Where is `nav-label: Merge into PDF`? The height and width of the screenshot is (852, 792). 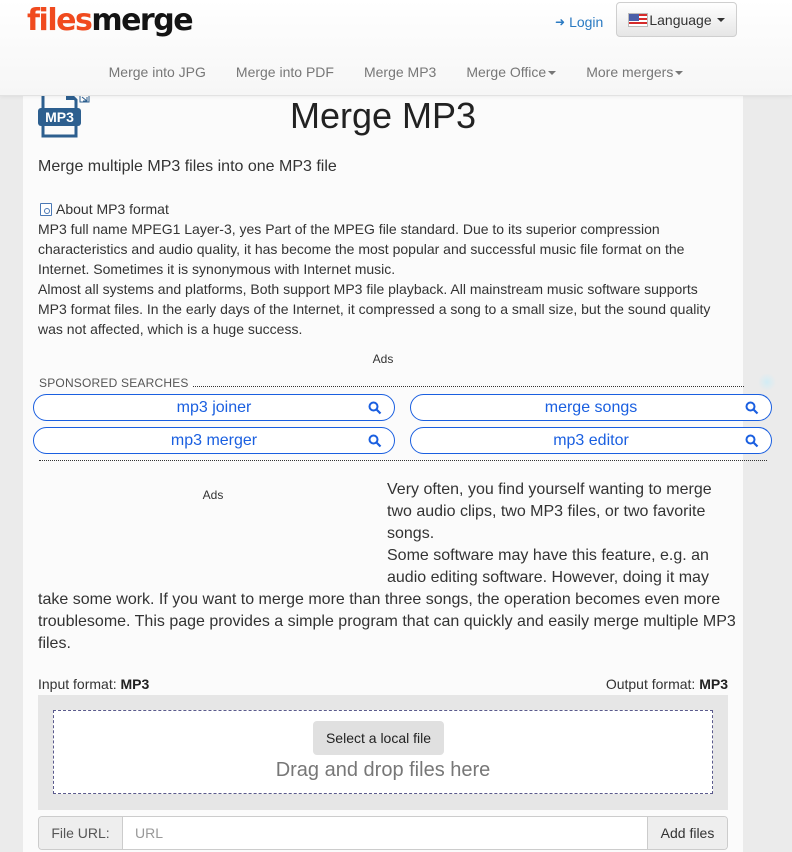
nav-label: Merge into PDF is located at coordinates (284, 72).